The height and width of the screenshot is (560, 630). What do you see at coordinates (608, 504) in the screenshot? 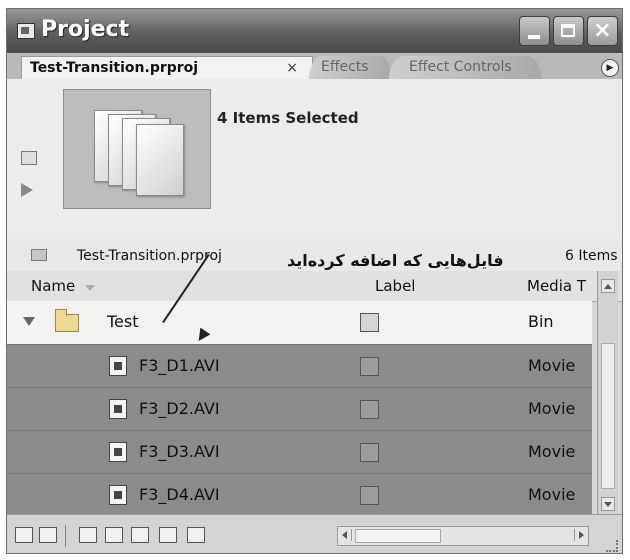
I see `scroll-down-icon` at bounding box center [608, 504].